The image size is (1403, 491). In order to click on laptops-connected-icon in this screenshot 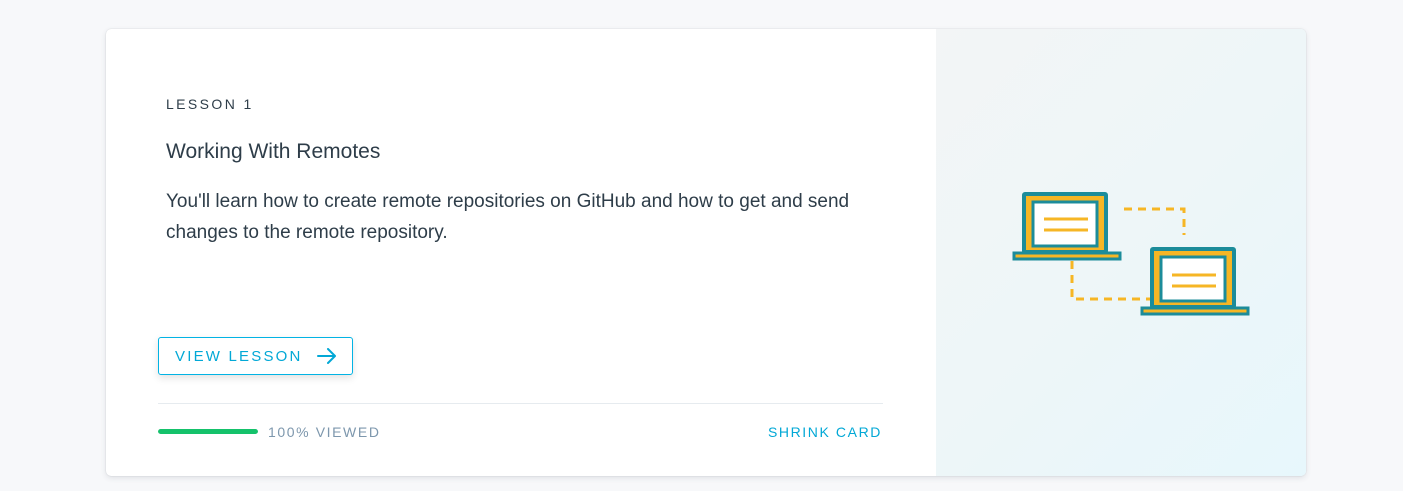, I will do `click(1131, 254)`.